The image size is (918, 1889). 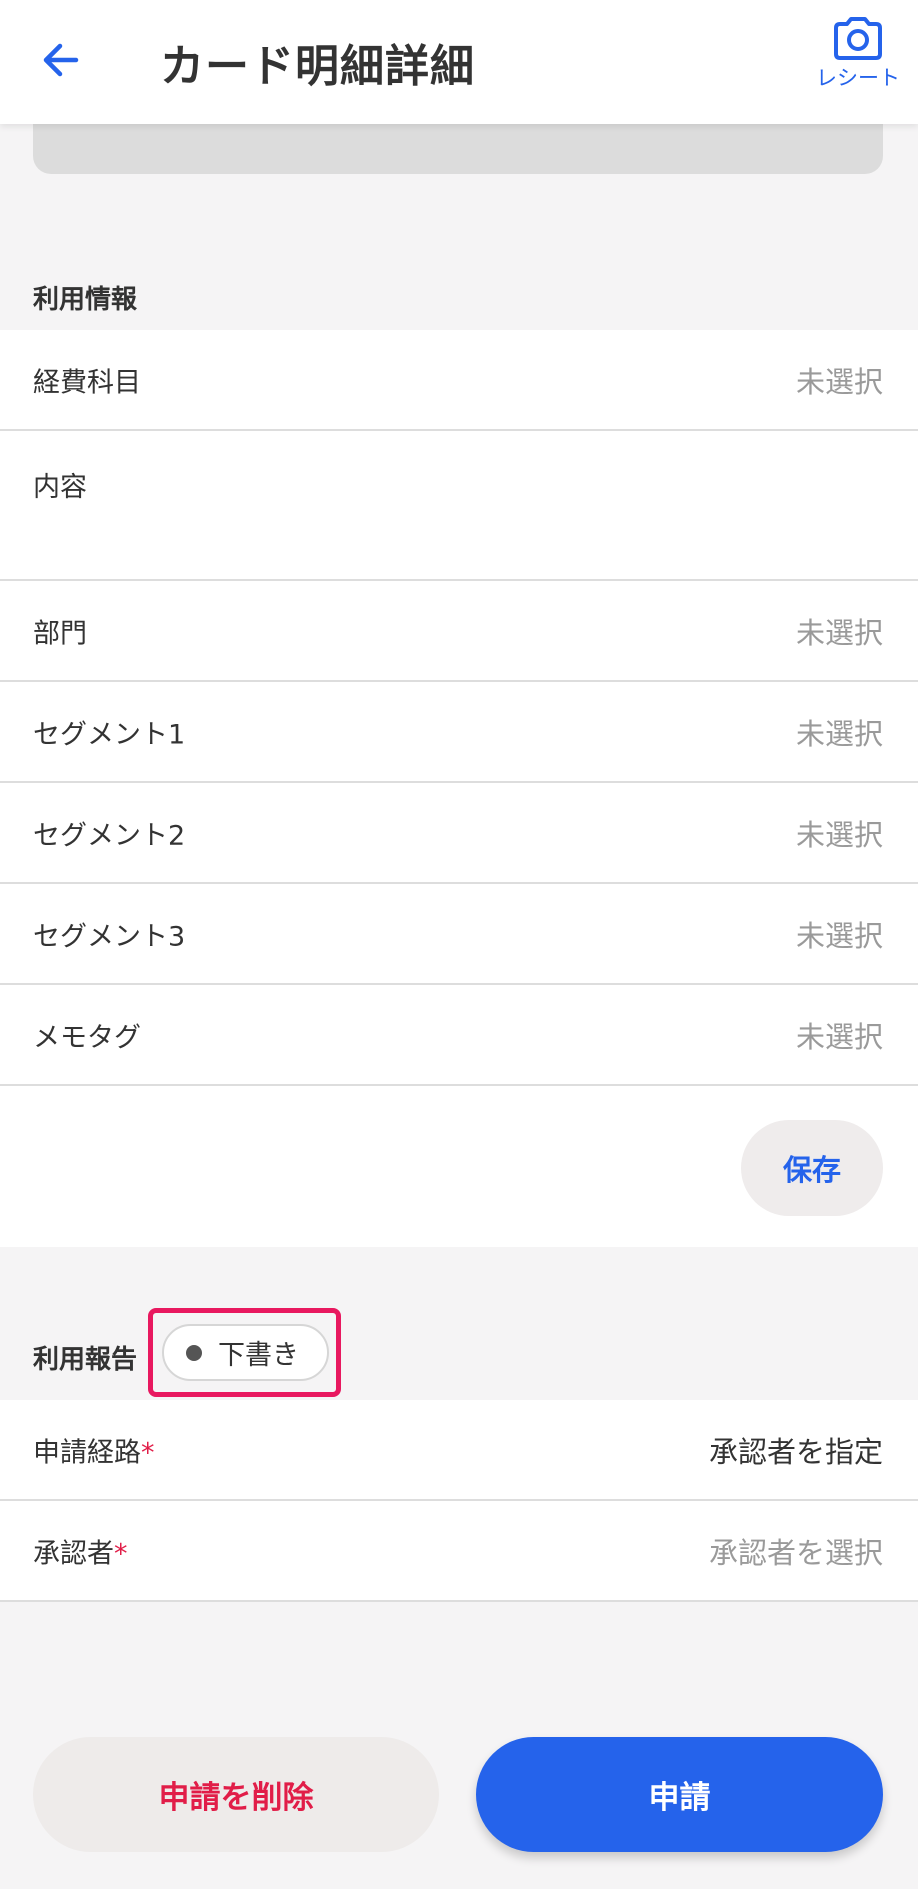 I want to click on memo-tag-row: メモタグ 未選択, so click(x=459, y=1035).